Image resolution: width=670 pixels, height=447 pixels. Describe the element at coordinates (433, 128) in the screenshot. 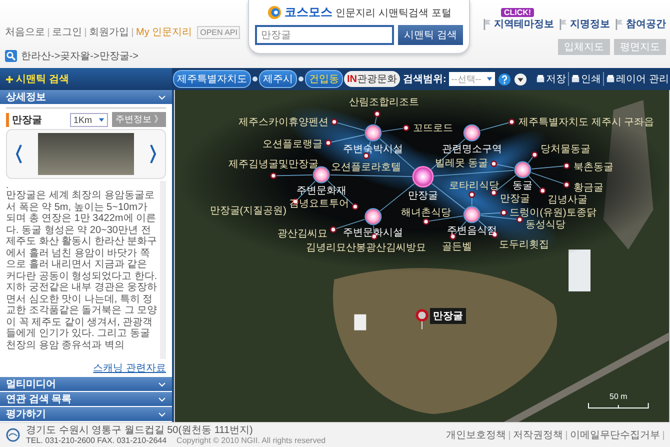

I see `place-label: 꼬뜨로드` at that location.